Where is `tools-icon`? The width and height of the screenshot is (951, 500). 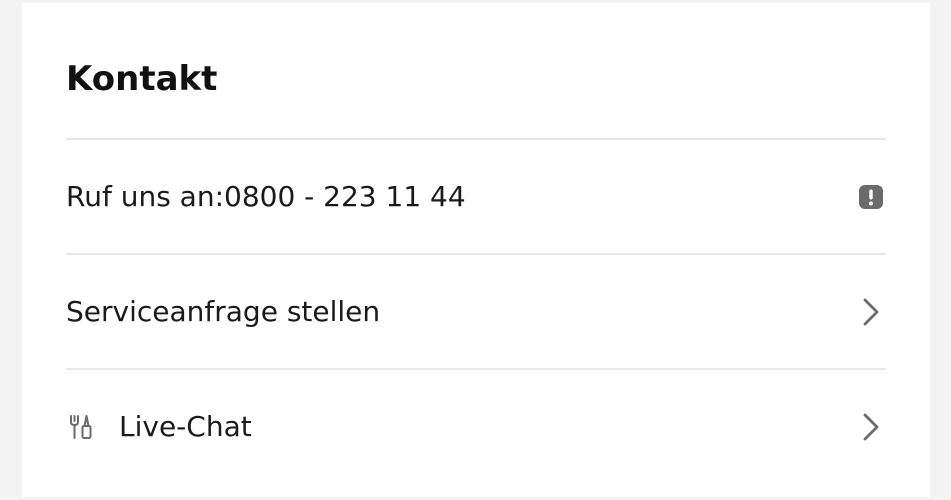
tools-icon is located at coordinates (81, 427).